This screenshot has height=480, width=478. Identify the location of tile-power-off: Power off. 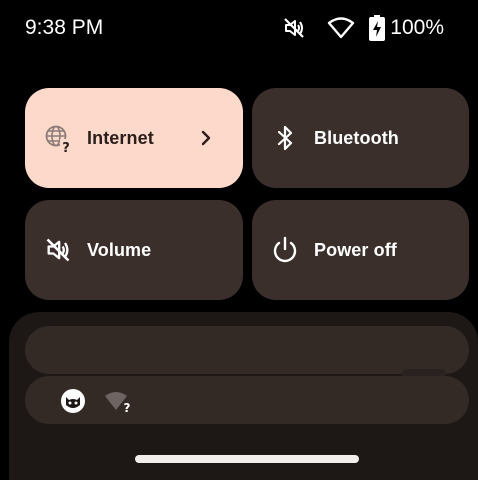
(360, 250).